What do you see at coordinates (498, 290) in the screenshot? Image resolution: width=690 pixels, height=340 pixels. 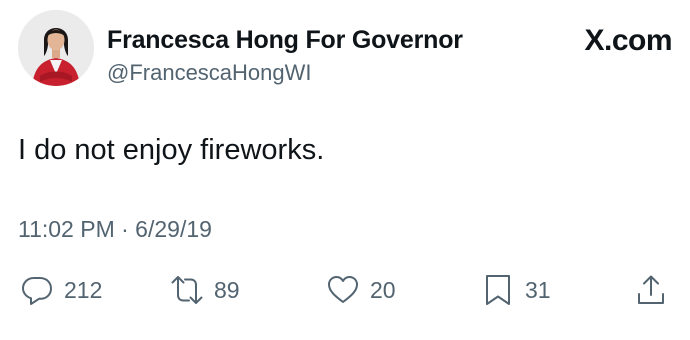 I see `bookmark-icon` at bounding box center [498, 290].